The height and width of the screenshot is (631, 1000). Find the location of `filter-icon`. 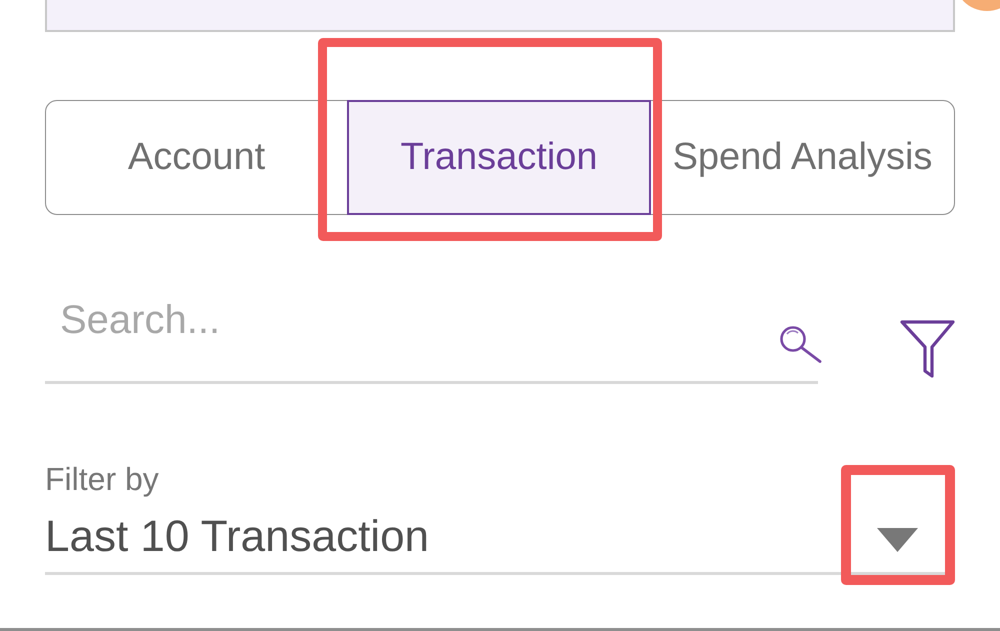

filter-icon is located at coordinates (927, 349).